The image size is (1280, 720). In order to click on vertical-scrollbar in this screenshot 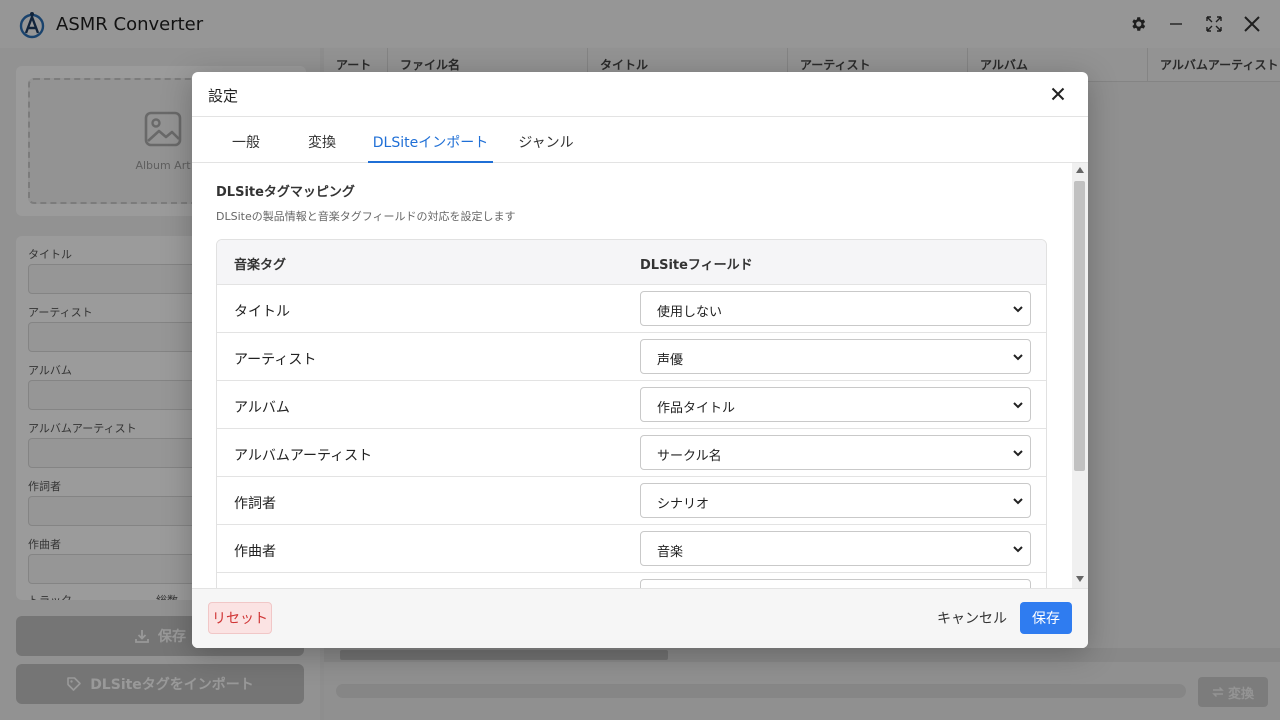, I will do `click(1080, 375)`.